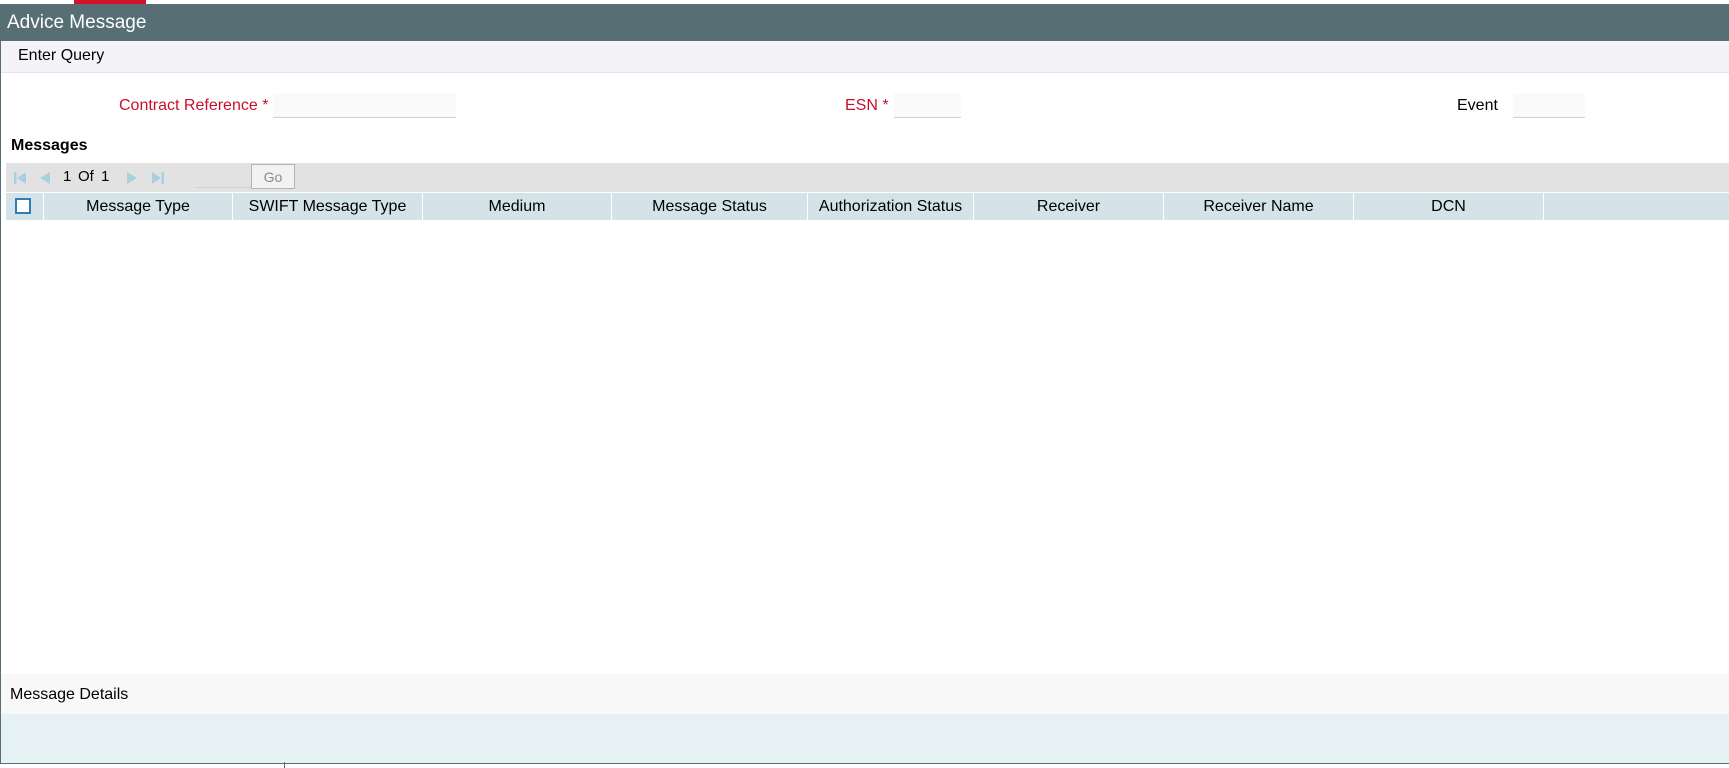 Image resolution: width=1729 pixels, height=768 pixels. I want to click on esn-label: ESN *, so click(867, 106).